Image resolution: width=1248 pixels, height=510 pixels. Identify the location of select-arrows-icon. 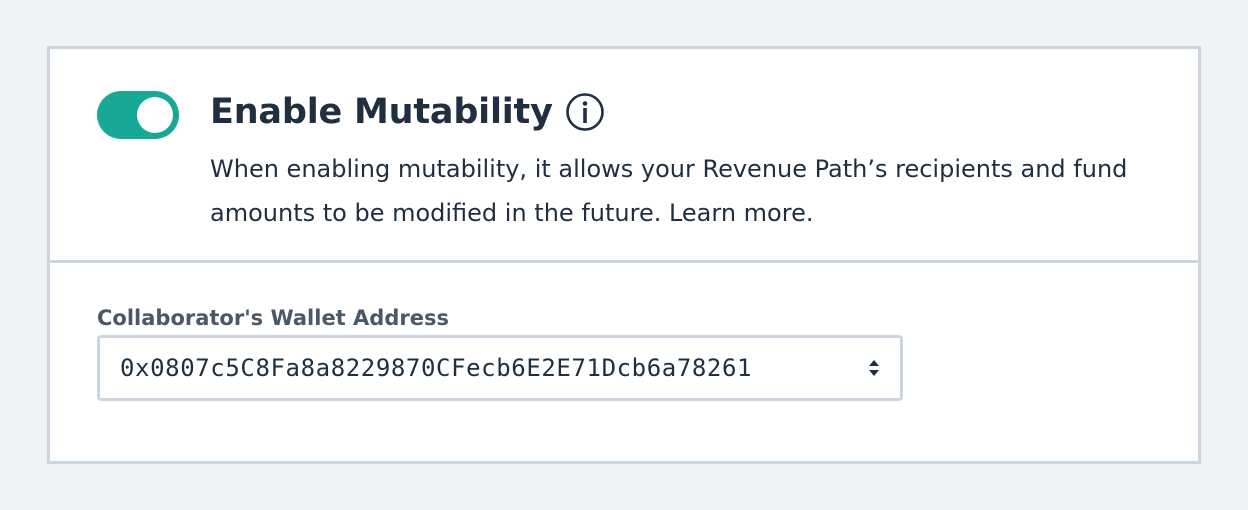
(874, 368).